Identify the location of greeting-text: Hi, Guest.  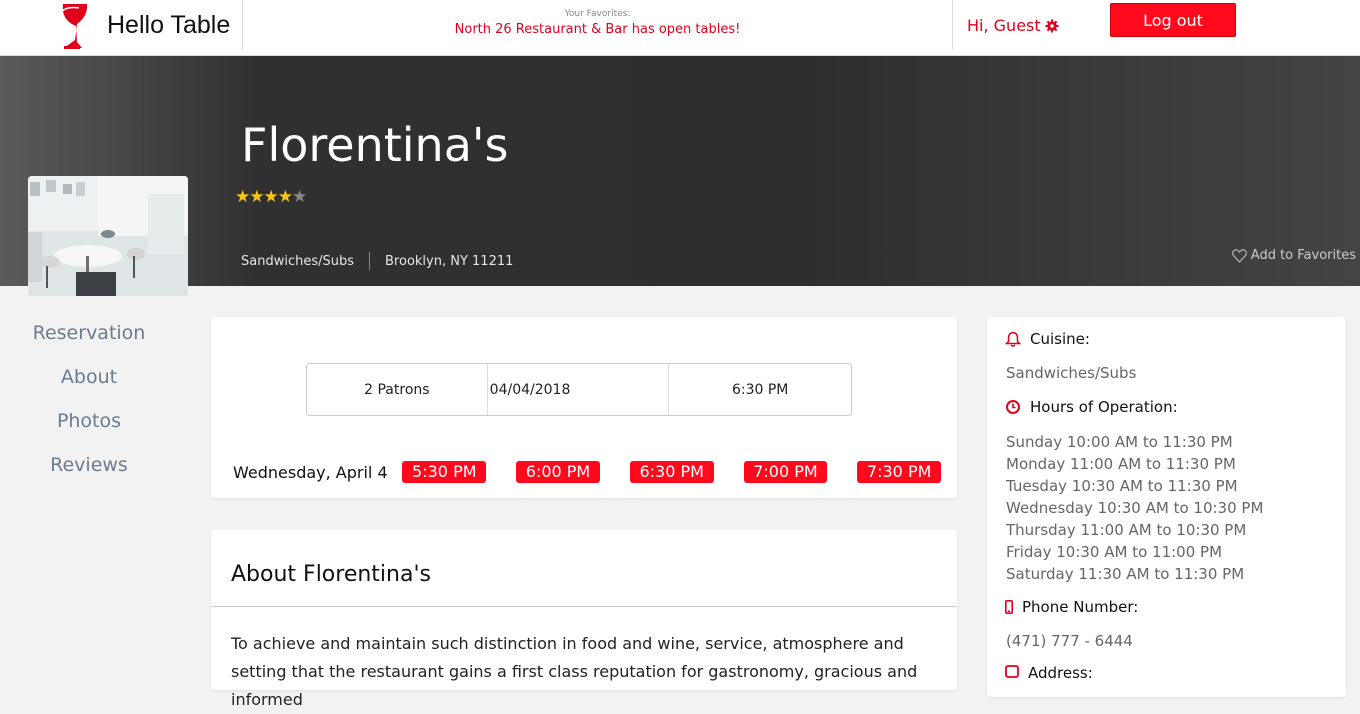
(1004, 25).